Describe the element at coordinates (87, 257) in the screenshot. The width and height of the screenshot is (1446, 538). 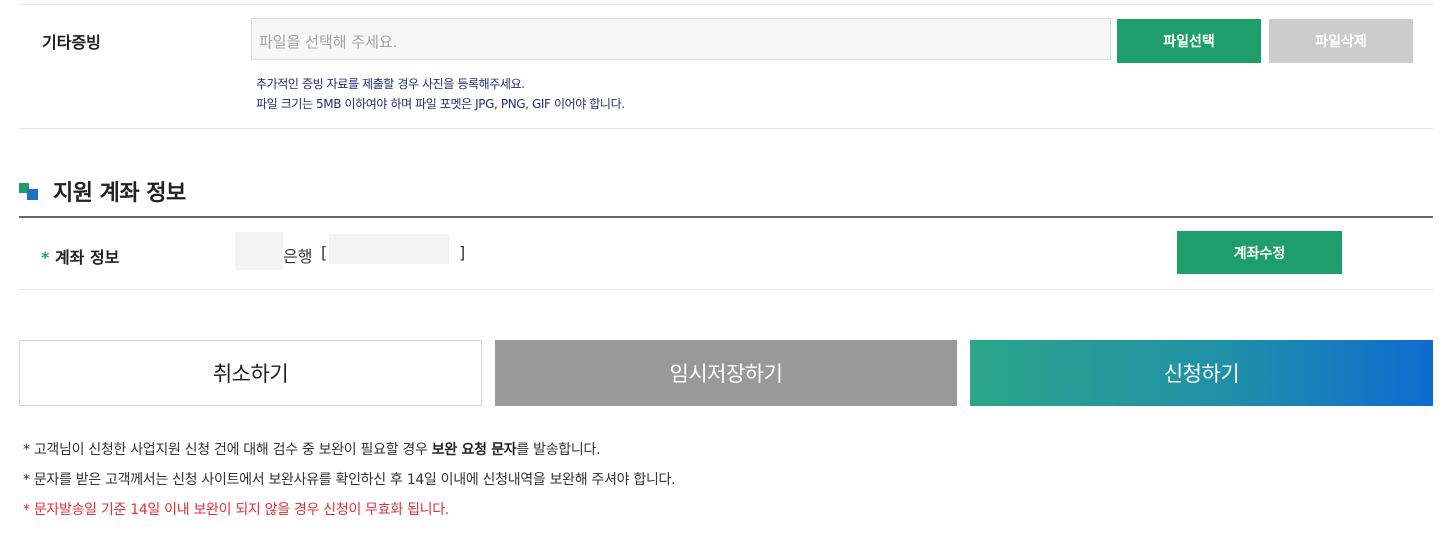
I see `account-label-text: 계좌 정보` at that location.